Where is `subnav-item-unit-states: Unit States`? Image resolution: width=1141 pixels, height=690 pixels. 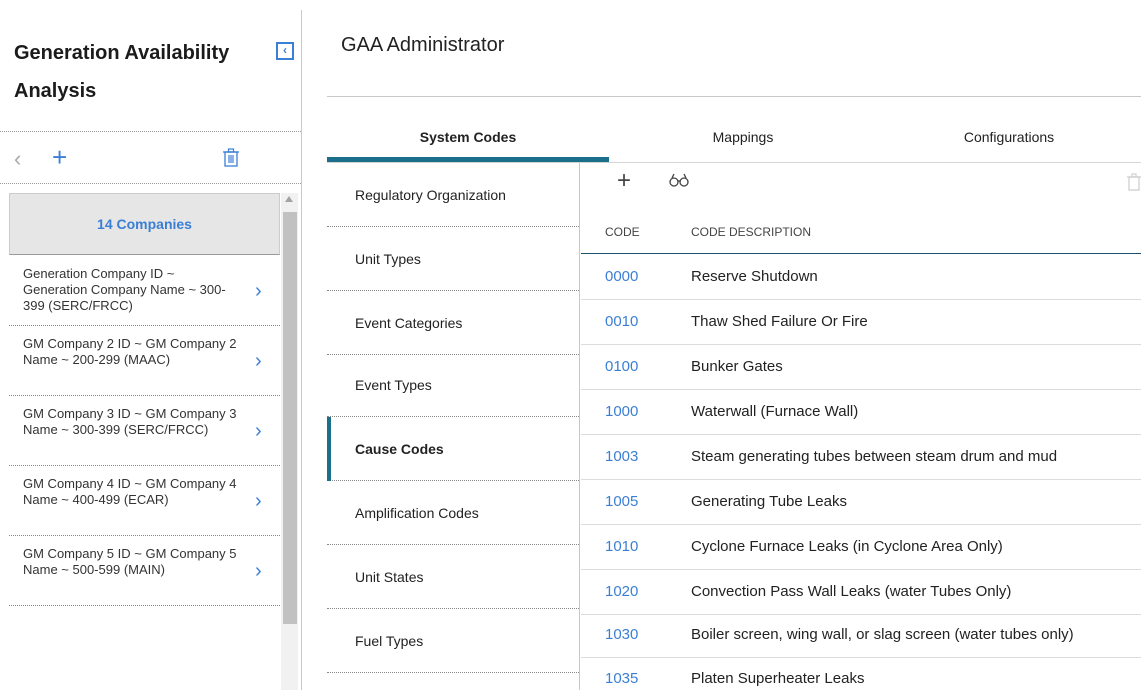
subnav-item-unit-states: Unit States is located at coordinates (453, 577).